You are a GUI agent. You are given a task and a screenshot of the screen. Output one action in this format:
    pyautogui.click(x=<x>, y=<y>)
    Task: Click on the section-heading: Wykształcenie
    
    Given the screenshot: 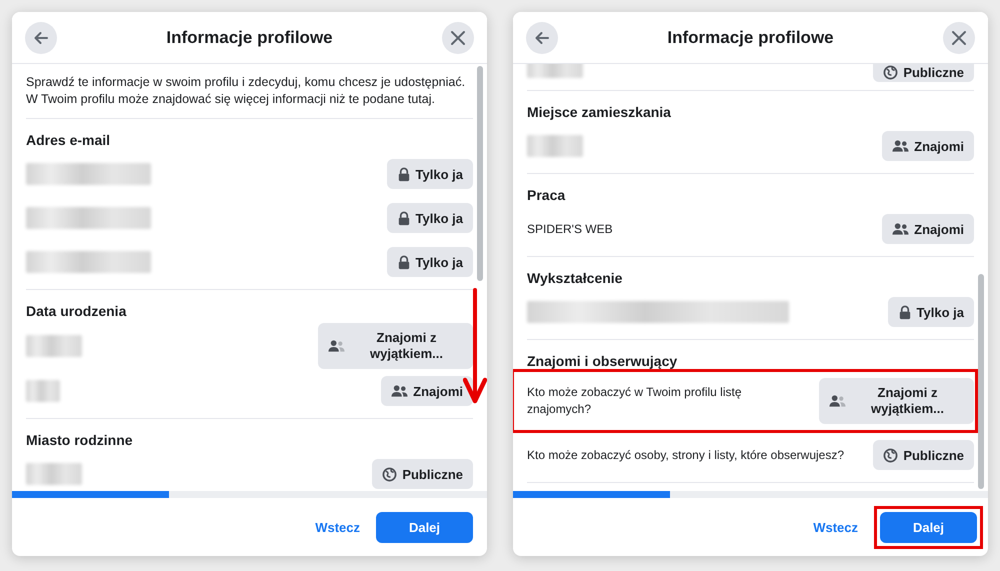 What is the action you would take?
    pyautogui.click(x=575, y=278)
    